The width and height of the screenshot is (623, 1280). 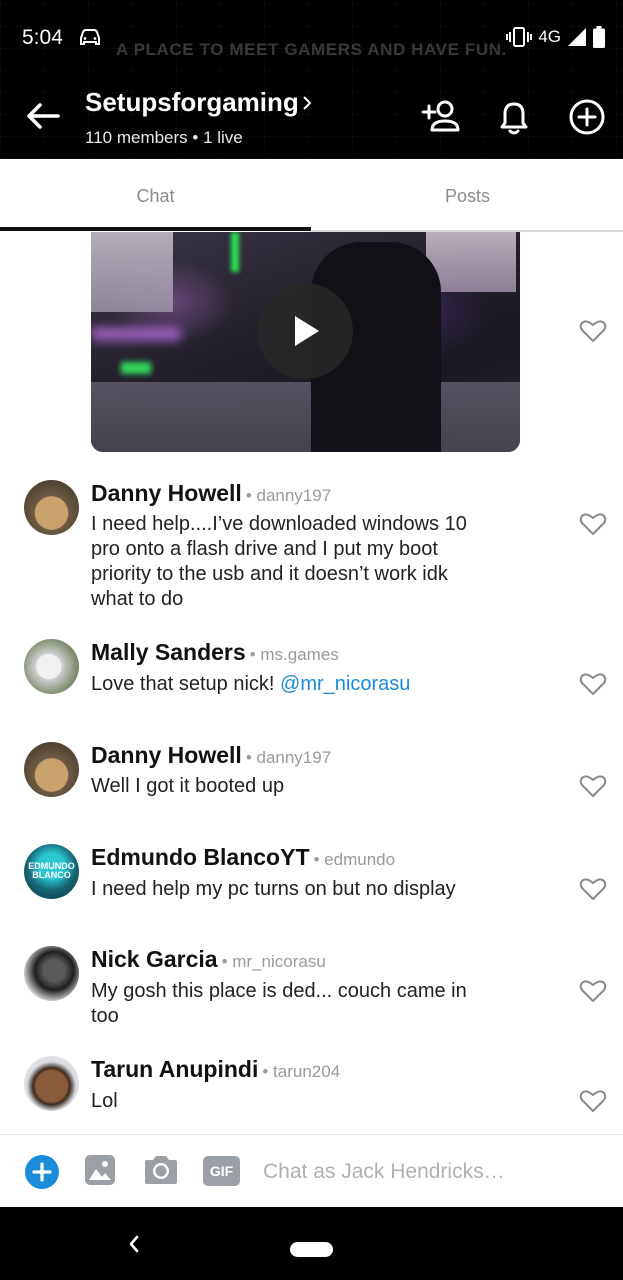 I want to click on play-button, so click(x=305, y=331).